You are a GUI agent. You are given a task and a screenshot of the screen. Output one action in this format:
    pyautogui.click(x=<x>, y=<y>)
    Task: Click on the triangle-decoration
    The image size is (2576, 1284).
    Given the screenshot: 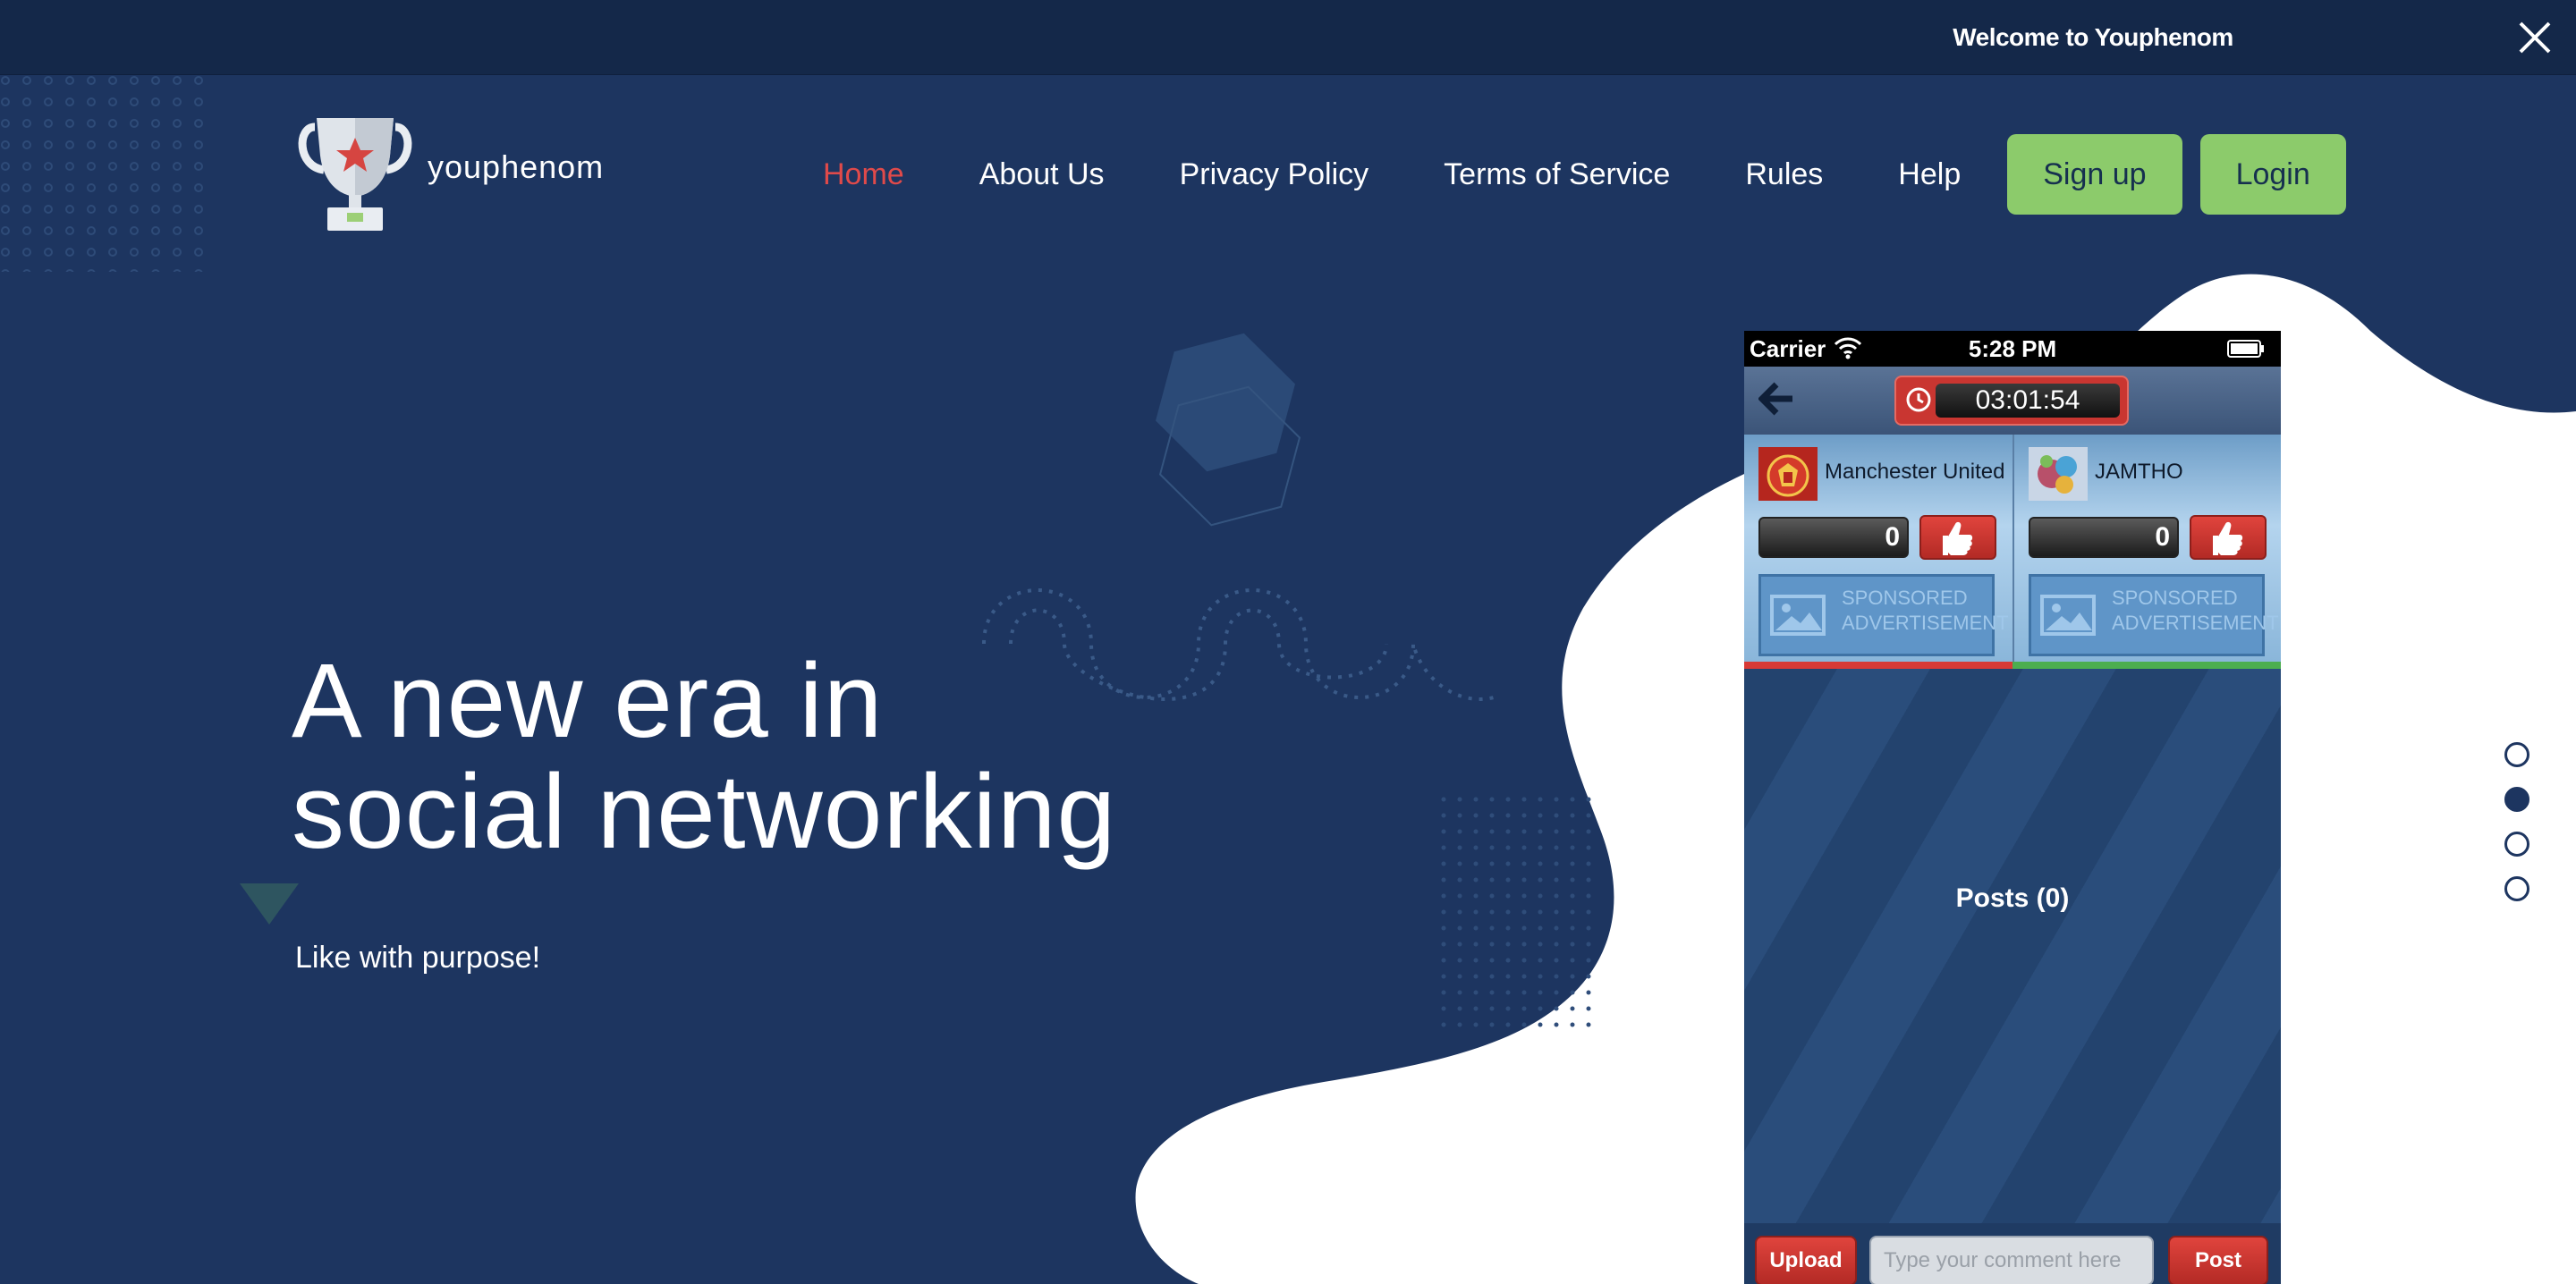 What is the action you would take?
    pyautogui.click(x=269, y=904)
    